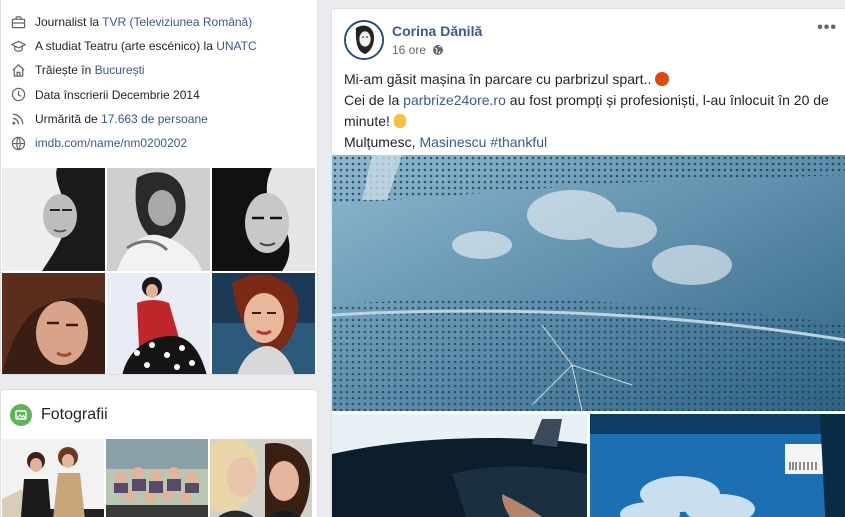 The height and width of the screenshot is (517, 845). I want to click on intro-followers-text: Urmărită de 17.663 de persoane, so click(121, 118).